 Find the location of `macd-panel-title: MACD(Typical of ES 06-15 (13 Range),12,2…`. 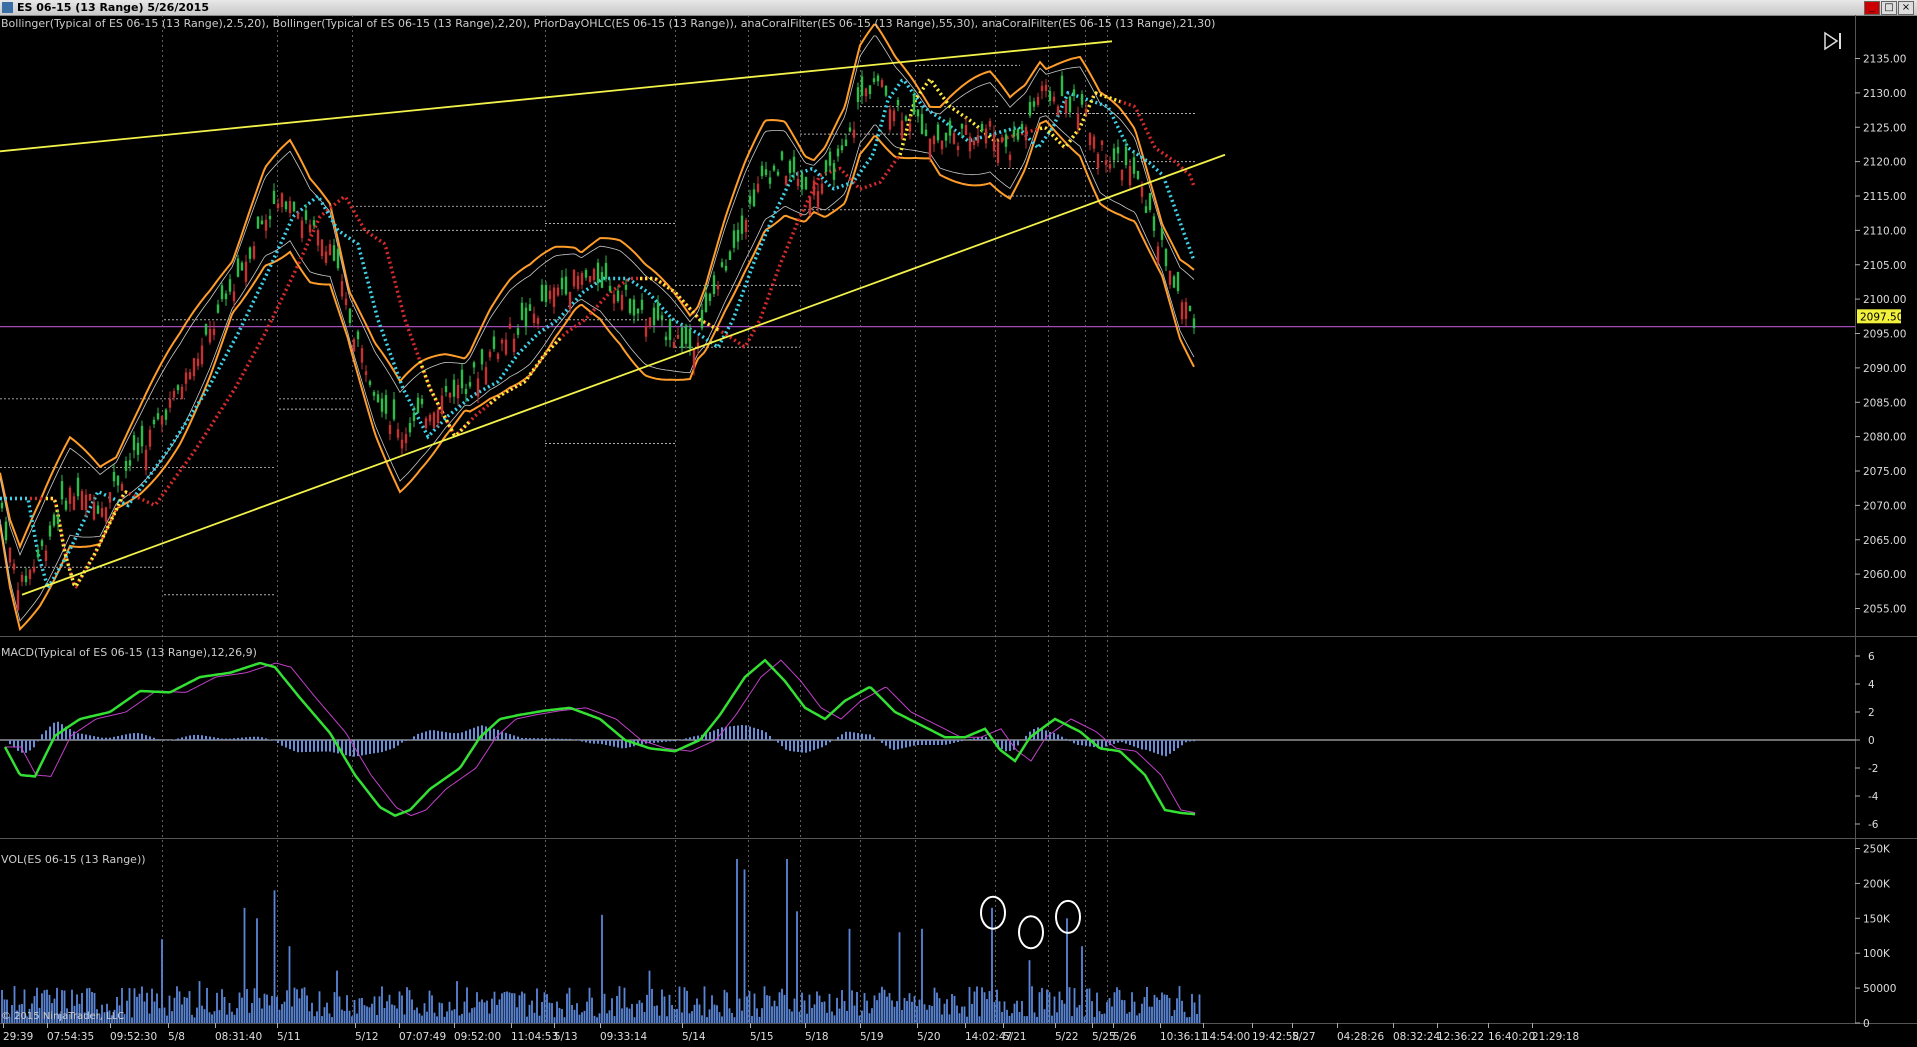

macd-panel-title: MACD(Typical of ES 06-15 (13 Range),12,2… is located at coordinates (129, 652).